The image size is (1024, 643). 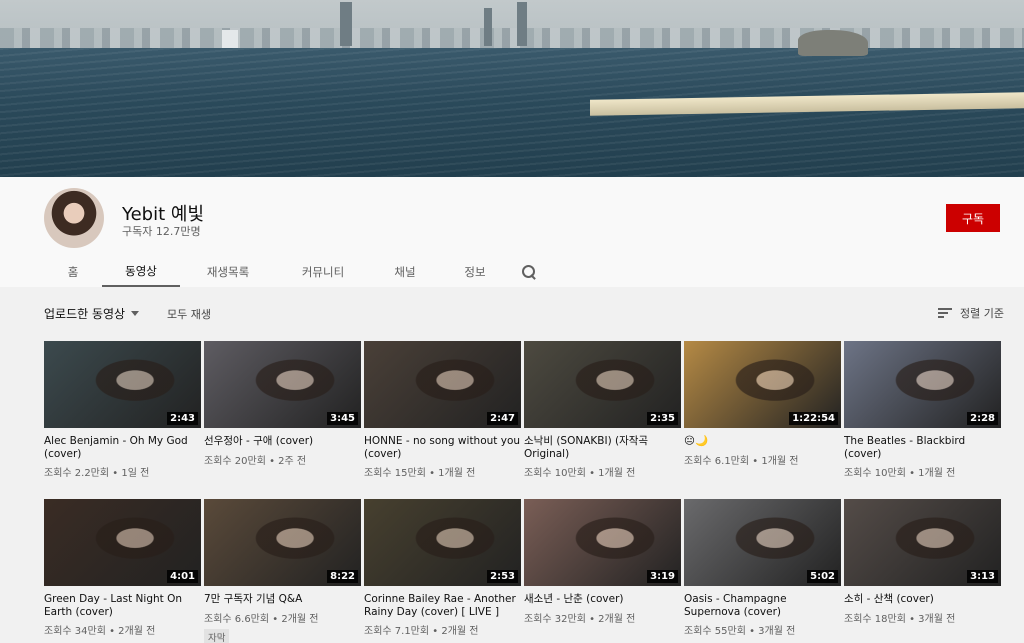 I want to click on video-card: 3:13 소히 - 산책 (cover) 조회수 18만회 • 3개월 전, so click(x=922, y=562).